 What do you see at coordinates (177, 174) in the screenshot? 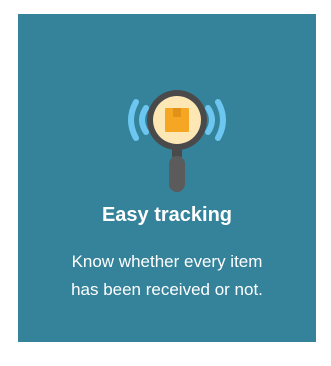
I see `magnifier-handle` at bounding box center [177, 174].